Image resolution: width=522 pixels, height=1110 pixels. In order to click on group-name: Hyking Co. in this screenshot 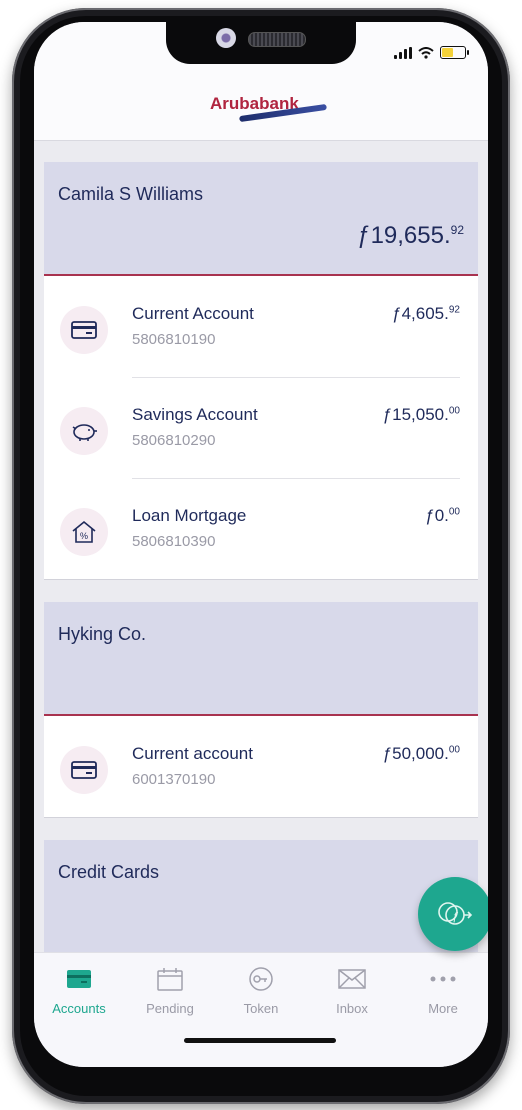, I will do `click(102, 634)`.